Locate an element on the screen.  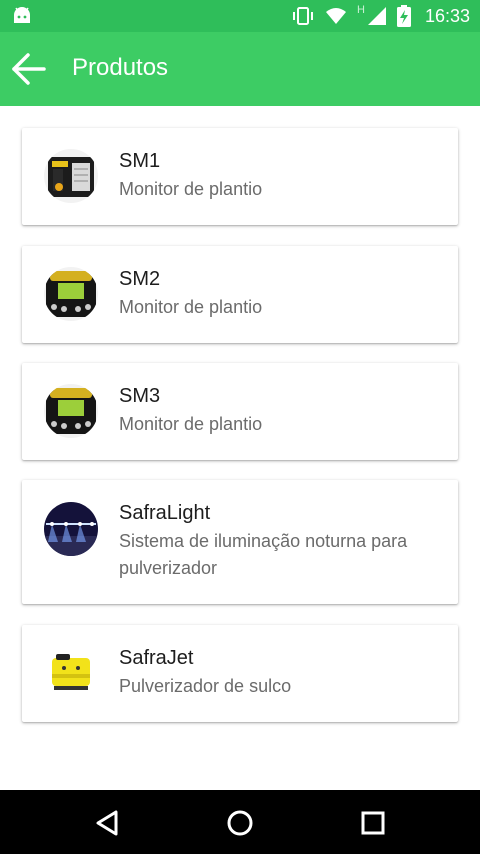
vibrate-icon is located at coordinates (303, 16).